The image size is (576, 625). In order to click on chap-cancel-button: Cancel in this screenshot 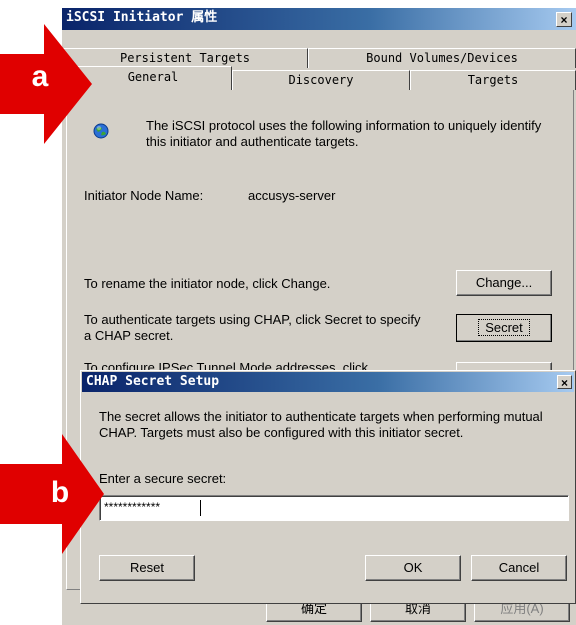, I will do `click(519, 568)`.